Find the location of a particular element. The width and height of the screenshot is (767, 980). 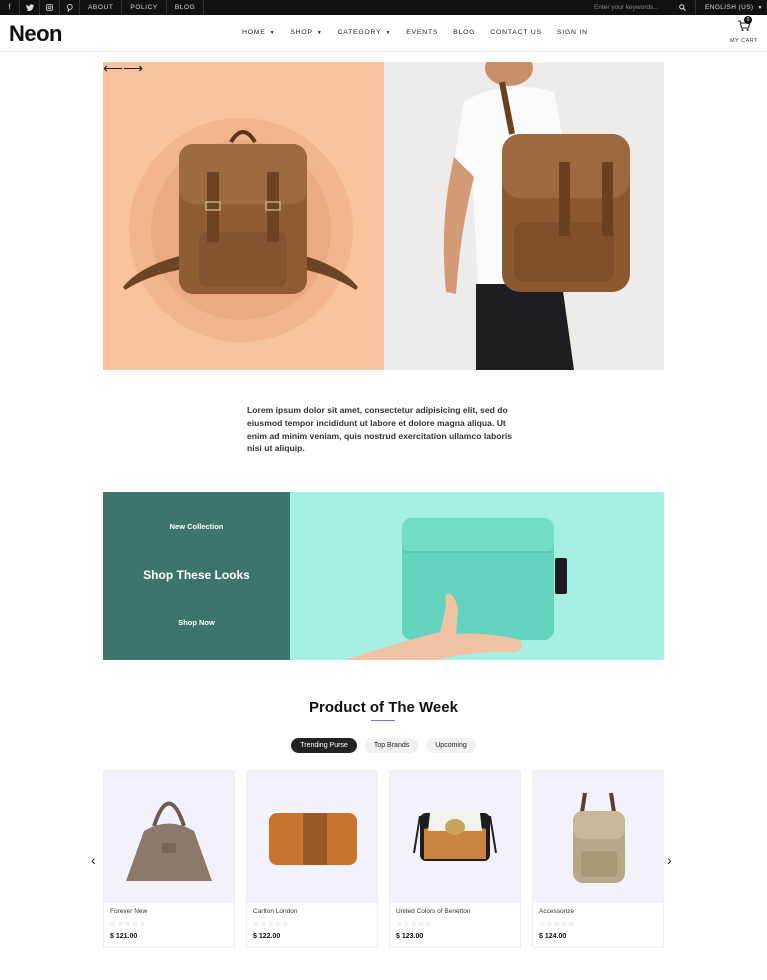

search-box is located at coordinates (642, 7).